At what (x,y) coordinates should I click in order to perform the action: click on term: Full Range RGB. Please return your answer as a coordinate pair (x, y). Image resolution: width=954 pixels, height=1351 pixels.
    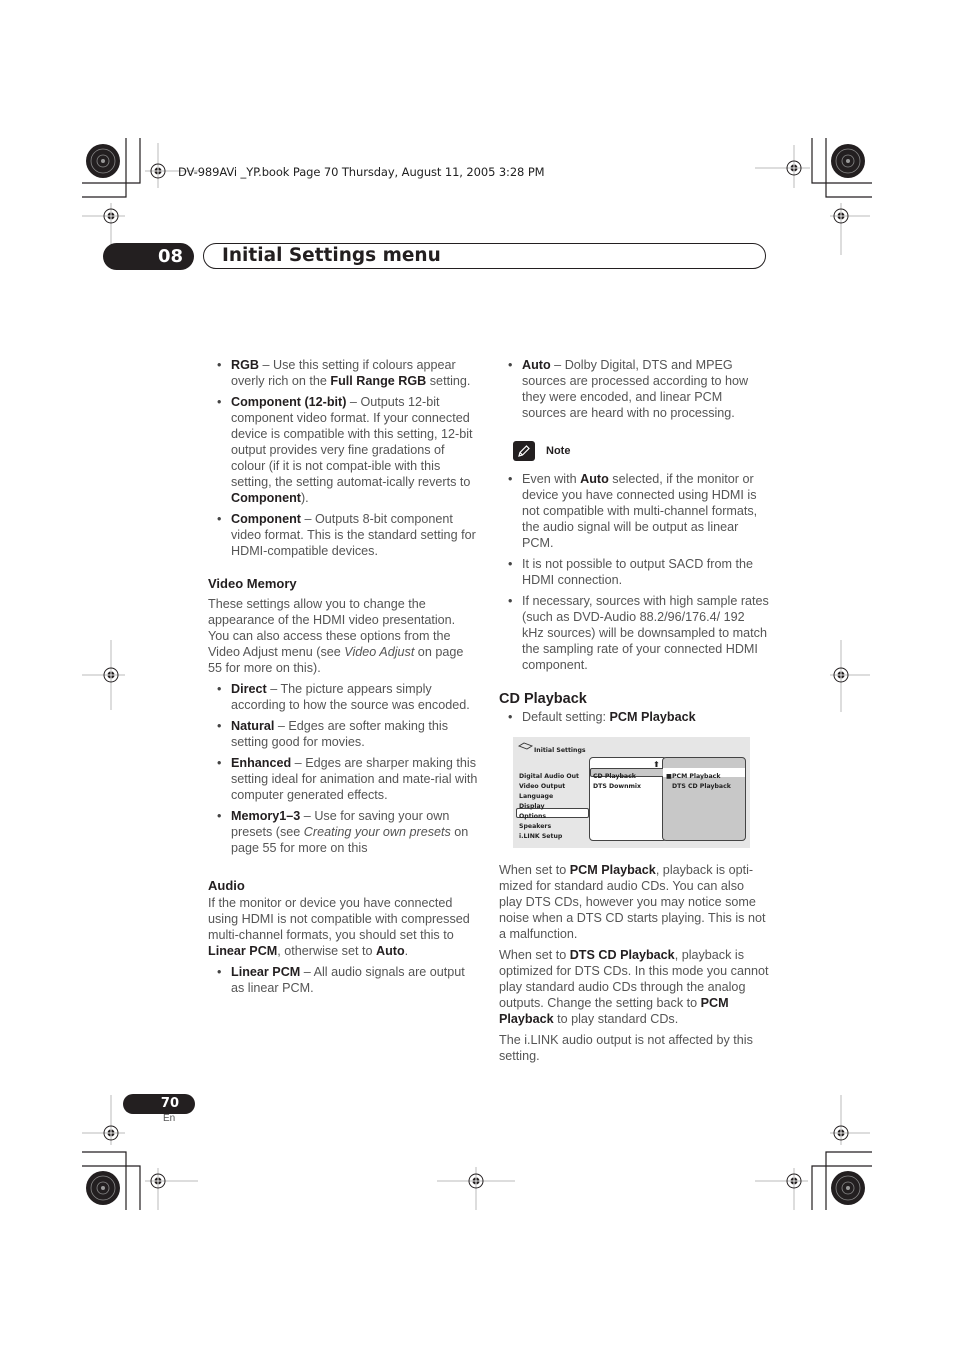
    Looking at the image, I should click on (378, 381).